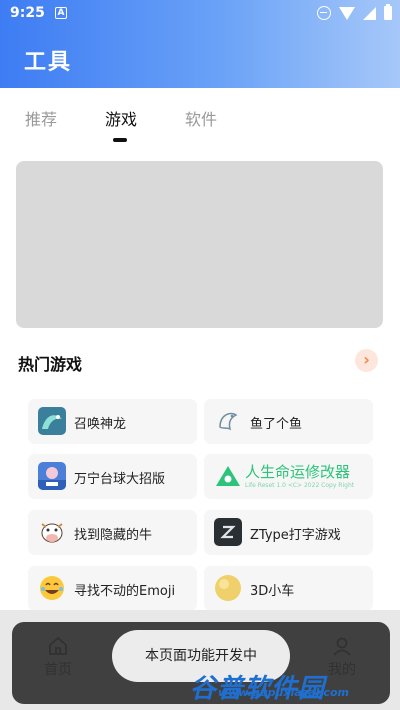  I want to click on ztype-icon, so click(228, 532).